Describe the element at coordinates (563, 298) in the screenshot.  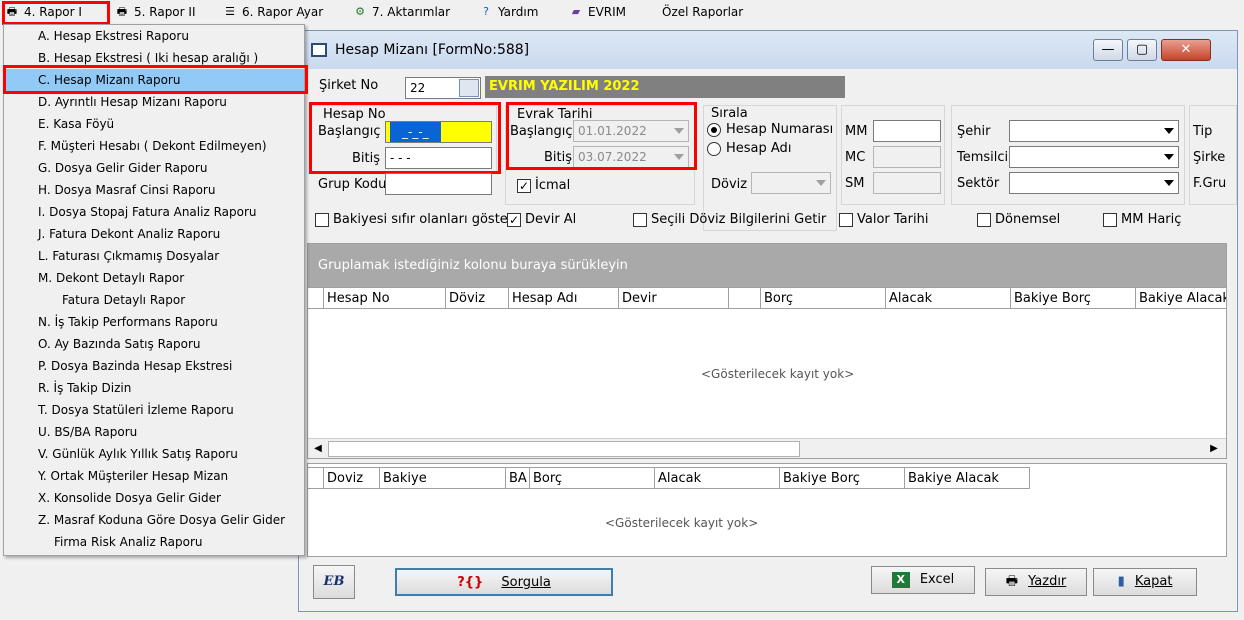
I see `col-hesap-adi: Hesap Adı` at that location.